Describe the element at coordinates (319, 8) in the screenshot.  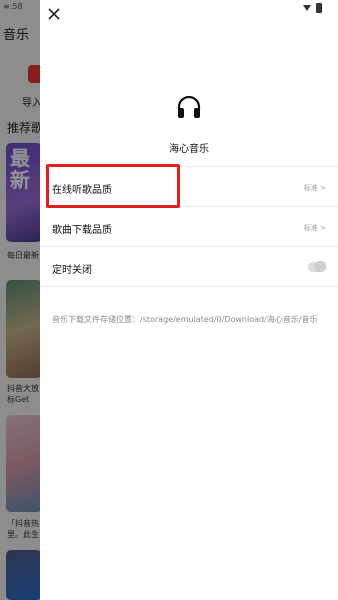
I see `battery-icon` at that location.